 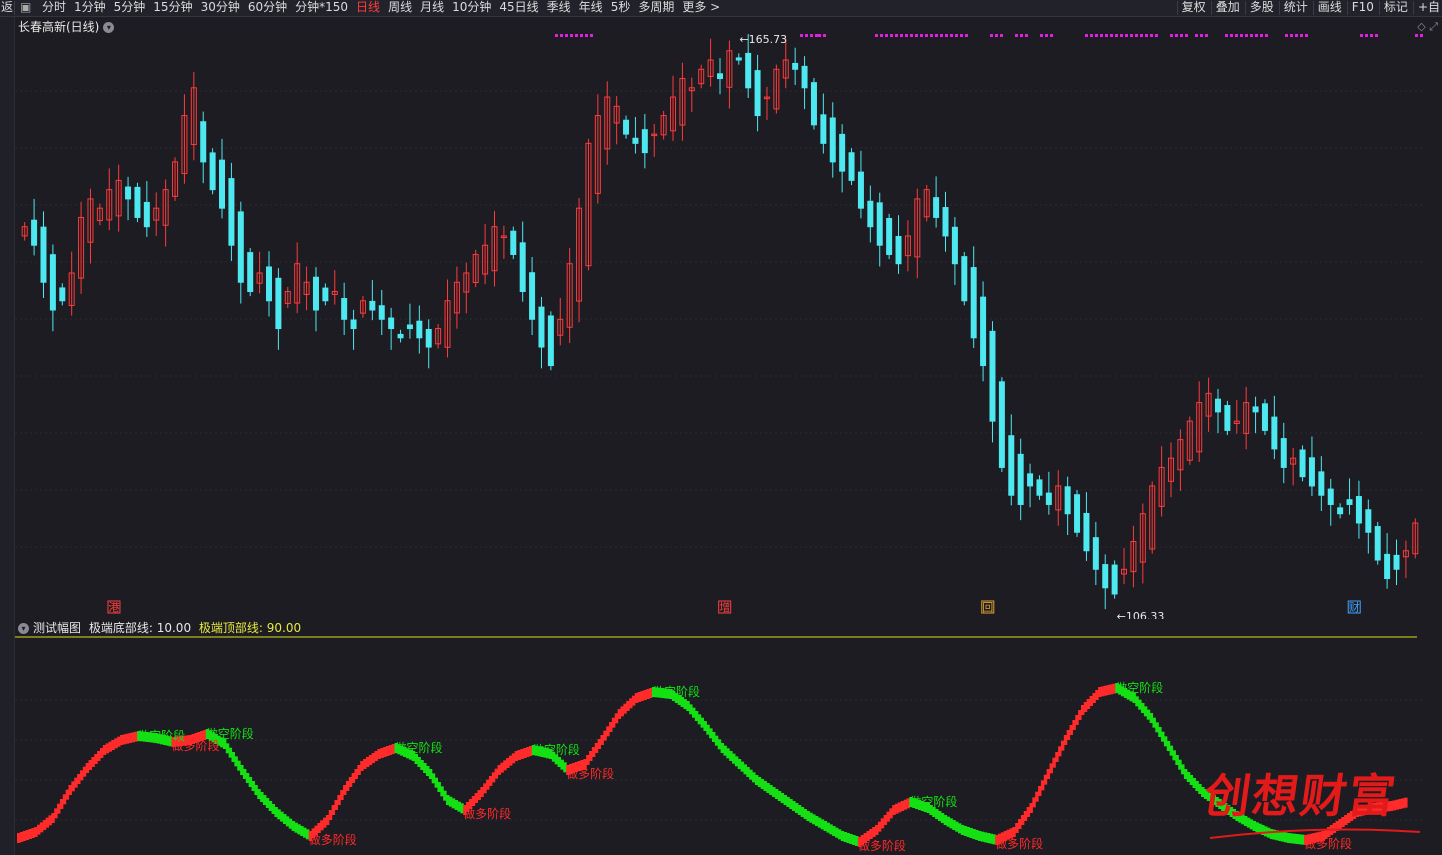 What do you see at coordinates (559, 7) in the screenshot?
I see `period-tab: 季线` at bounding box center [559, 7].